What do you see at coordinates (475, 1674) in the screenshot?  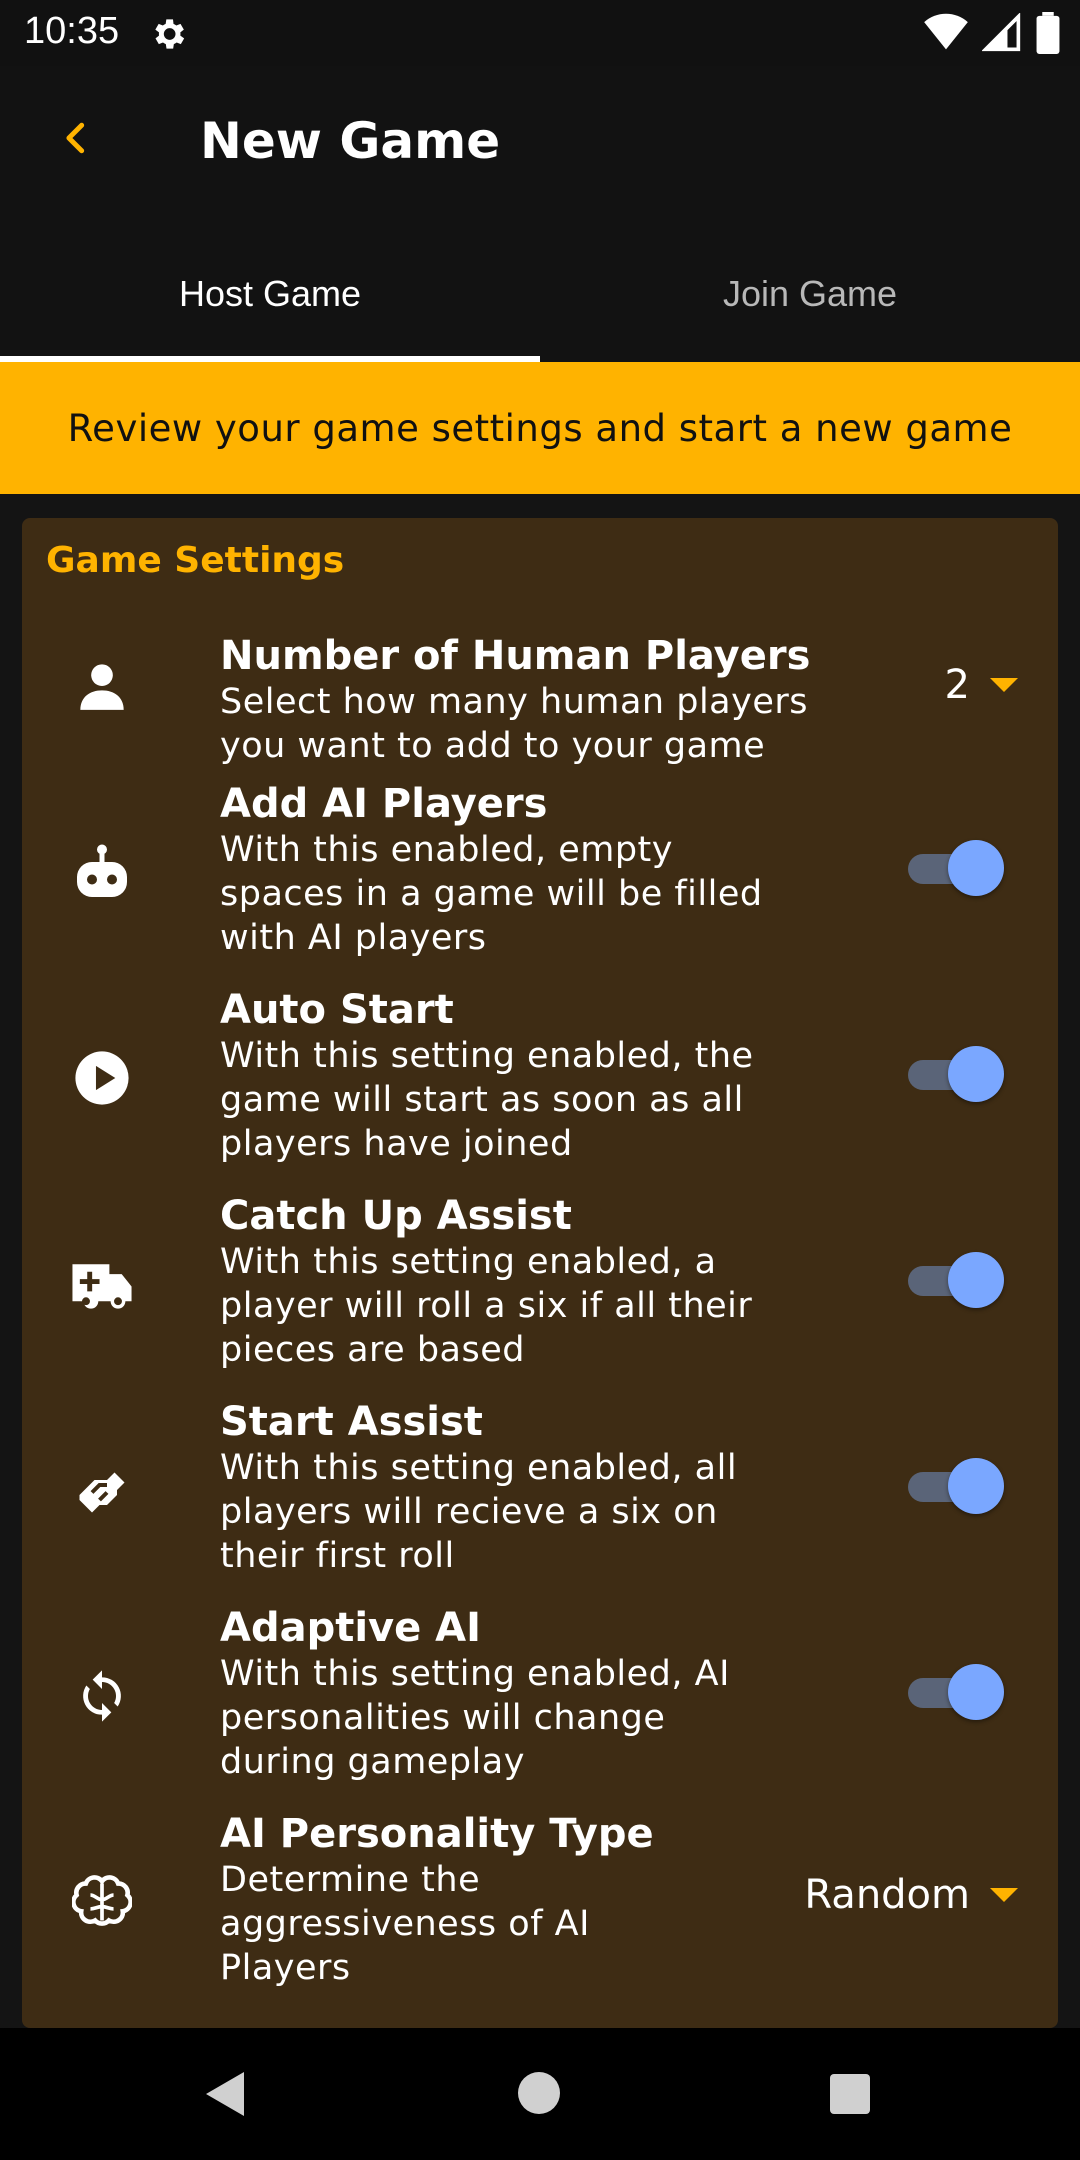 I see `setting-desc-line: With this setting enabled, AI` at bounding box center [475, 1674].